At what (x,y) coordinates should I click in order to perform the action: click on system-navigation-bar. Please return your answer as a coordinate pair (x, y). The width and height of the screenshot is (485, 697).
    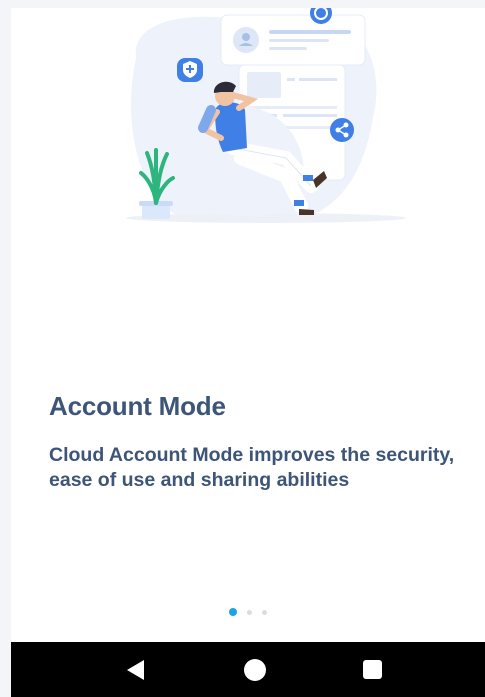
    Looking at the image, I should click on (248, 669).